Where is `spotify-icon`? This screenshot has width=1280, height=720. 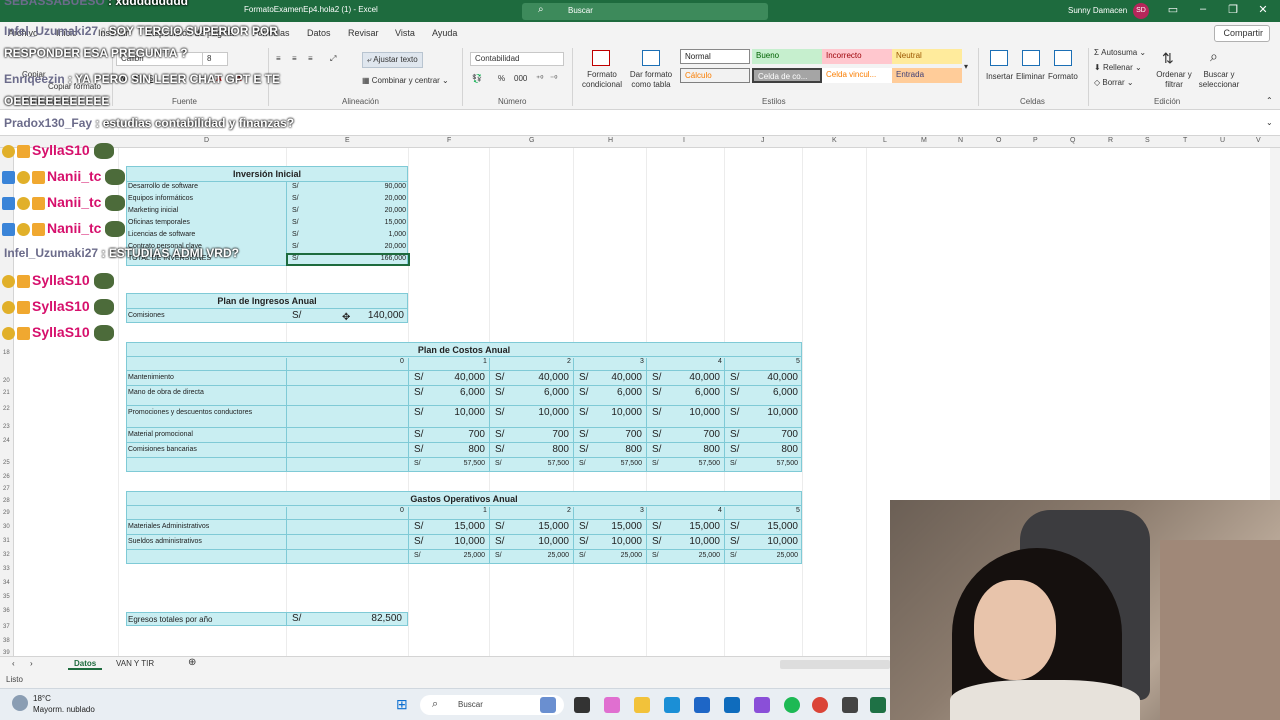
spotify-icon is located at coordinates (792, 705).